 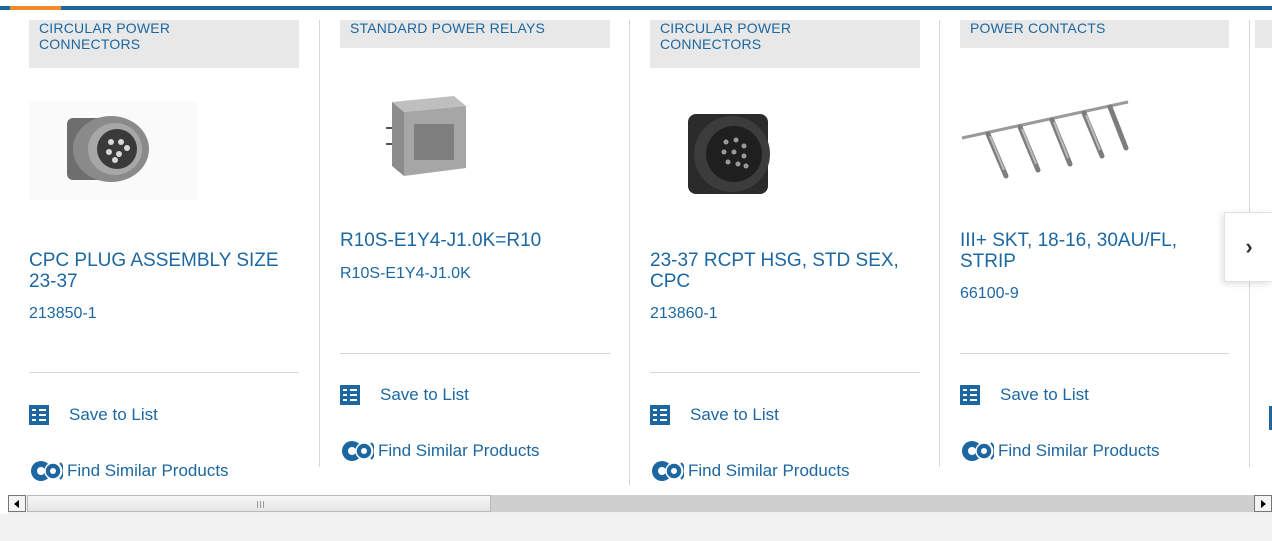 I want to click on carousel-next-button: ›, so click(x=1248, y=247).